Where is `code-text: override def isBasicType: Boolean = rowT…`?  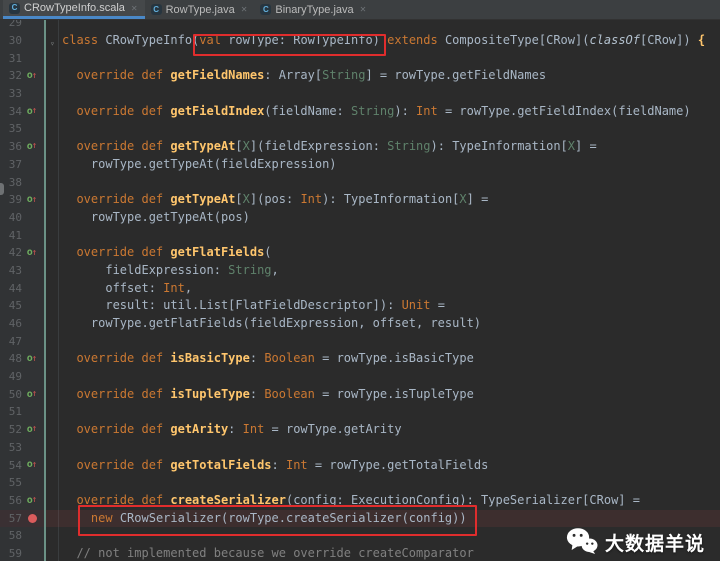 code-text: override def isBasicType: Boolean = rowT… is located at coordinates (383, 359).